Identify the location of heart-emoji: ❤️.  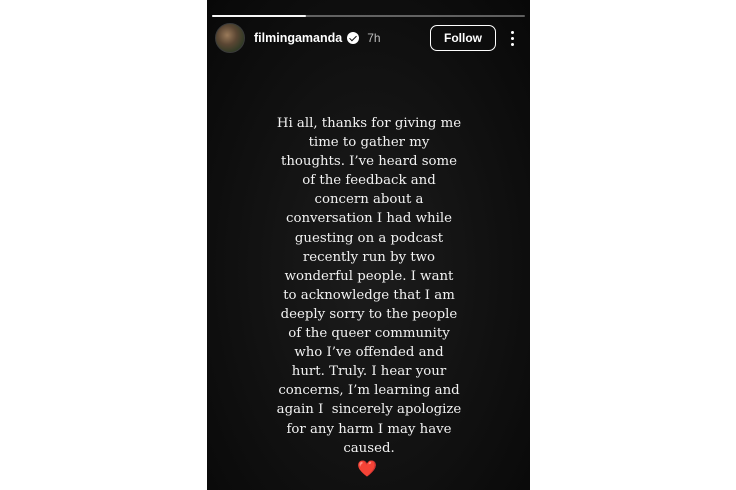
(367, 469).